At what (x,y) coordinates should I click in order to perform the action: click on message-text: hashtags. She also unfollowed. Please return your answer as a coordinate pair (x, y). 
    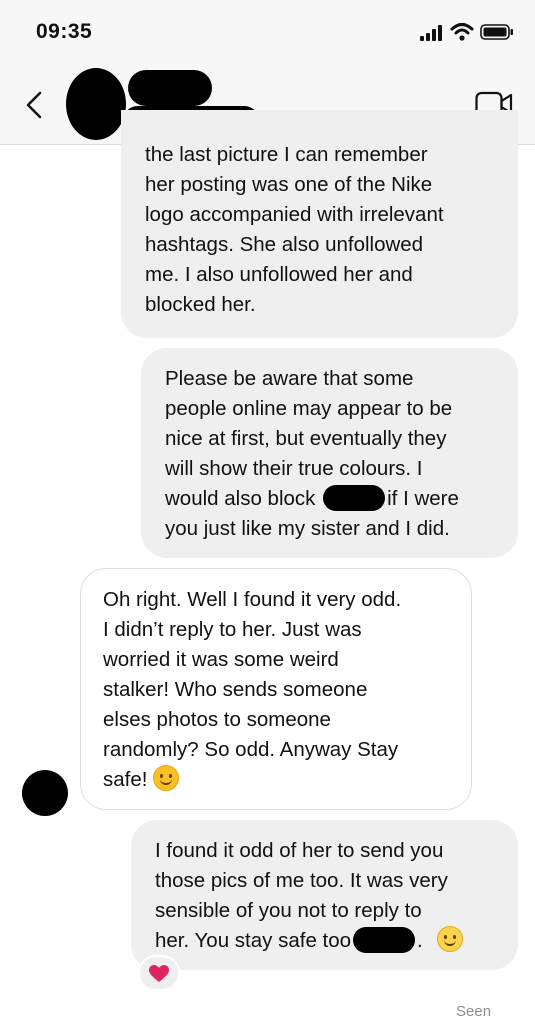
    Looking at the image, I should click on (284, 244).